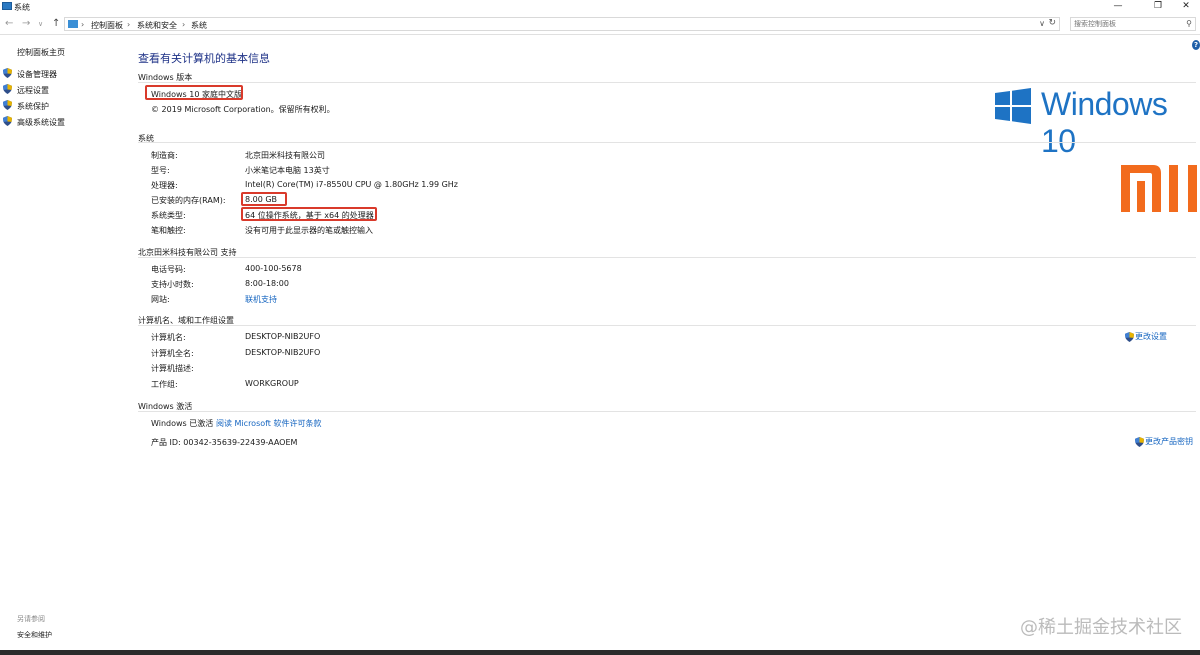 The height and width of the screenshot is (655, 1200). I want to click on copyright-text: © 2019 Microsoft Corporation。保留所有权利。, so click(243, 109).